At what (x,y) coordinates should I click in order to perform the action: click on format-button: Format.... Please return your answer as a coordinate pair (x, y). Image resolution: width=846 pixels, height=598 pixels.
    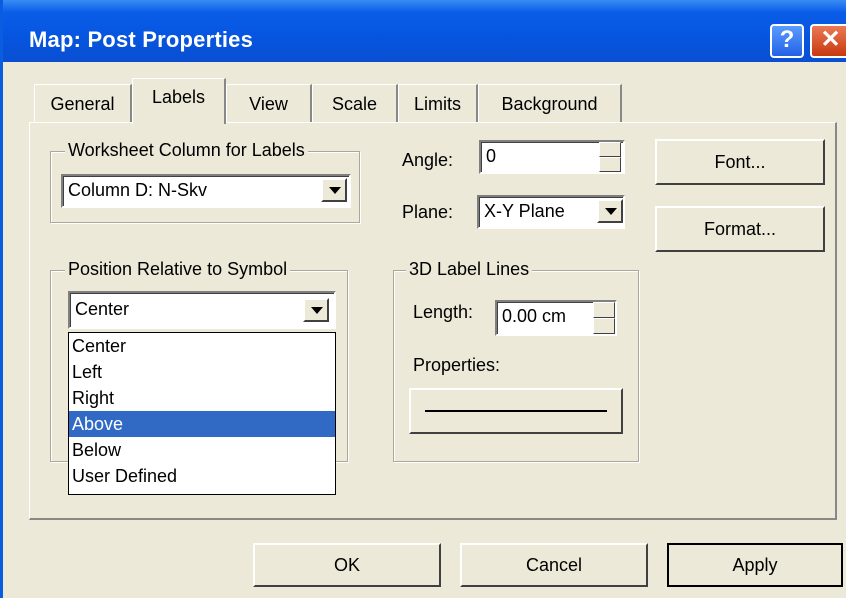
    Looking at the image, I should click on (740, 229).